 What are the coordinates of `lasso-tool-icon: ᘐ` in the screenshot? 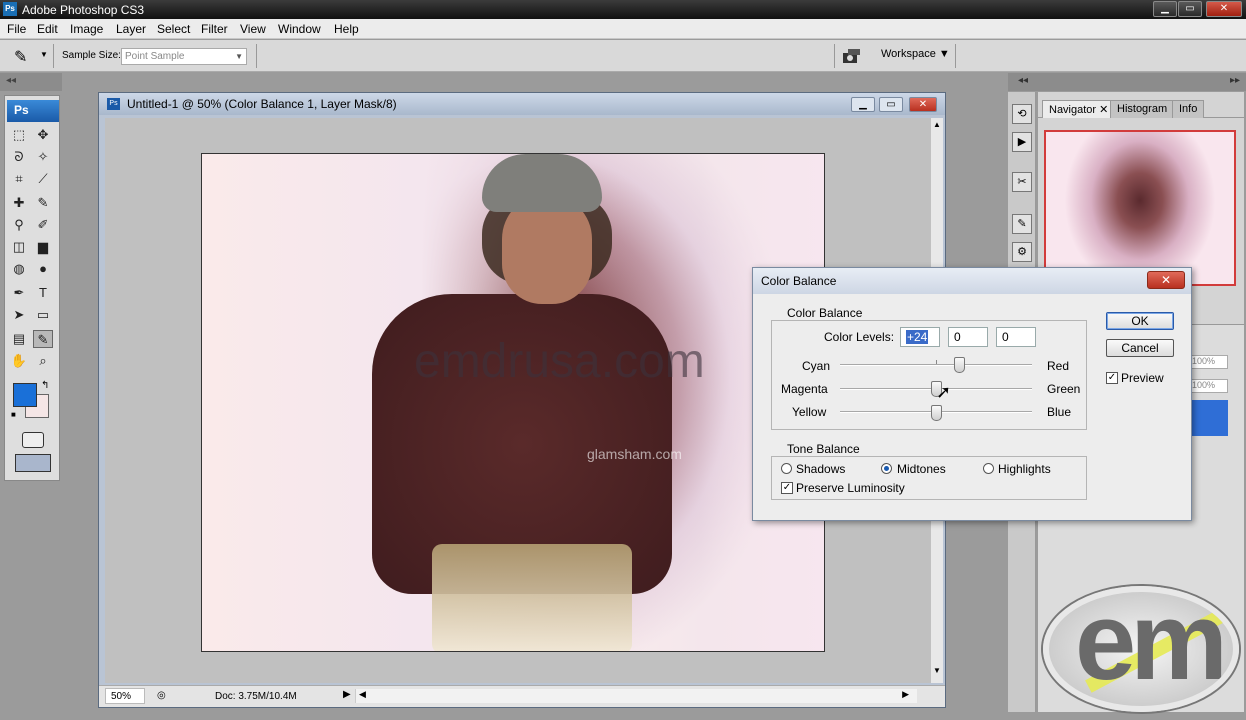 It's located at (19, 157).